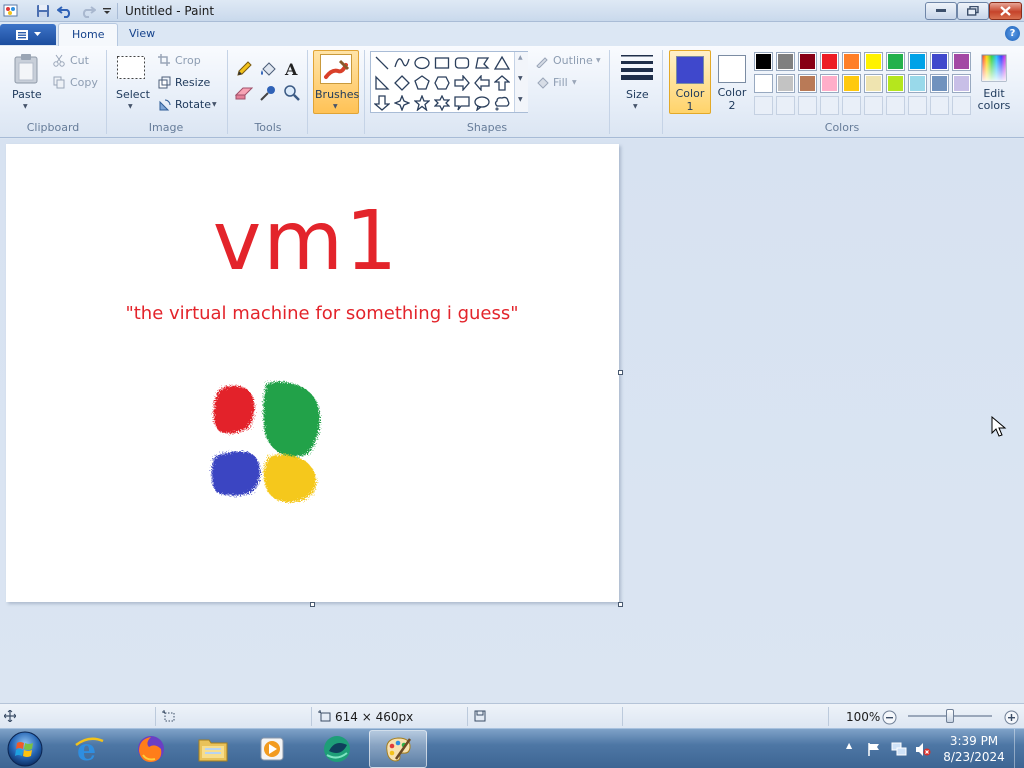 Image resolution: width=1024 pixels, height=768 pixels. Describe the element at coordinates (192, 82) in the screenshot. I see `resize-button: Resize` at that location.